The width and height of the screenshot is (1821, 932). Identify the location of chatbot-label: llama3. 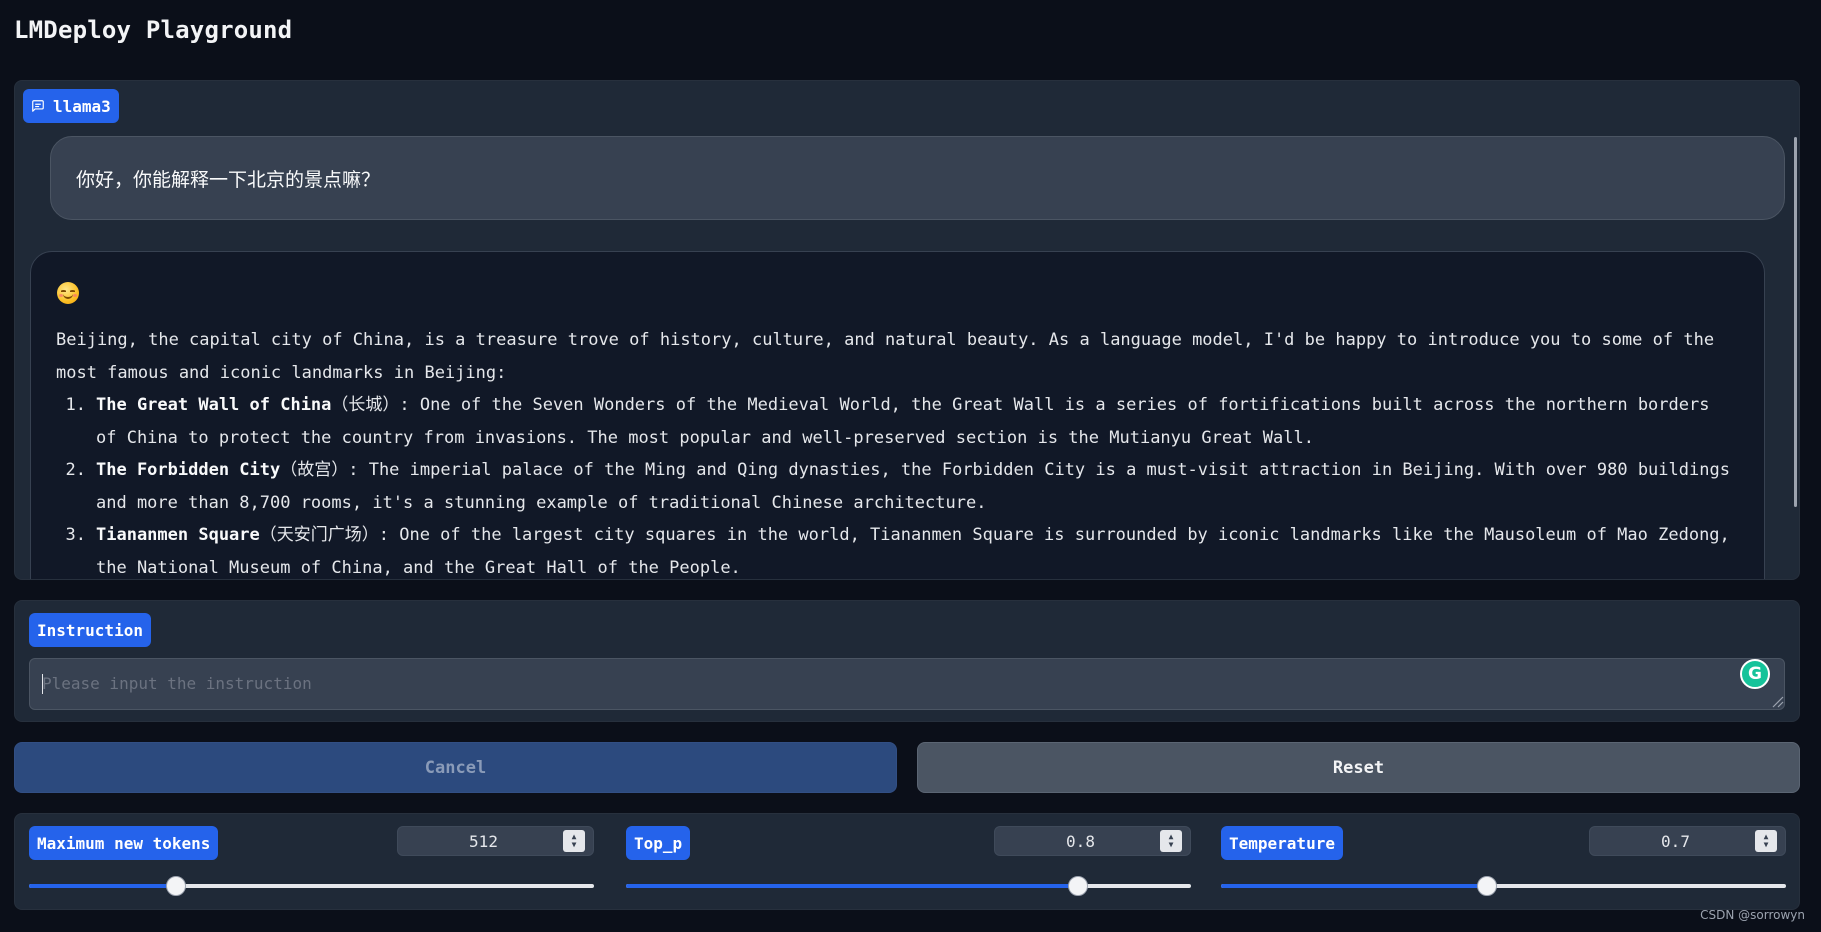
(71, 106).